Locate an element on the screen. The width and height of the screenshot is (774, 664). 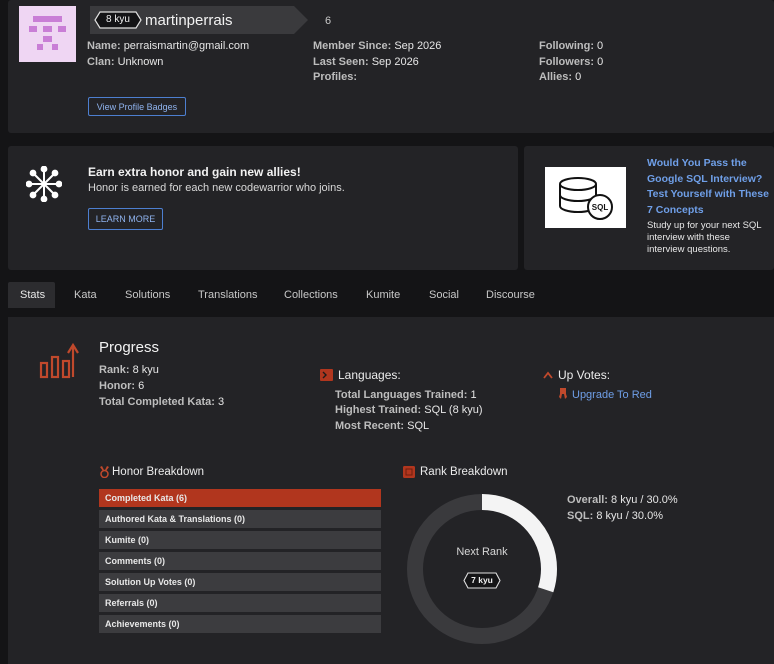
rank-progress-ring is located at coordinates (482, 569).